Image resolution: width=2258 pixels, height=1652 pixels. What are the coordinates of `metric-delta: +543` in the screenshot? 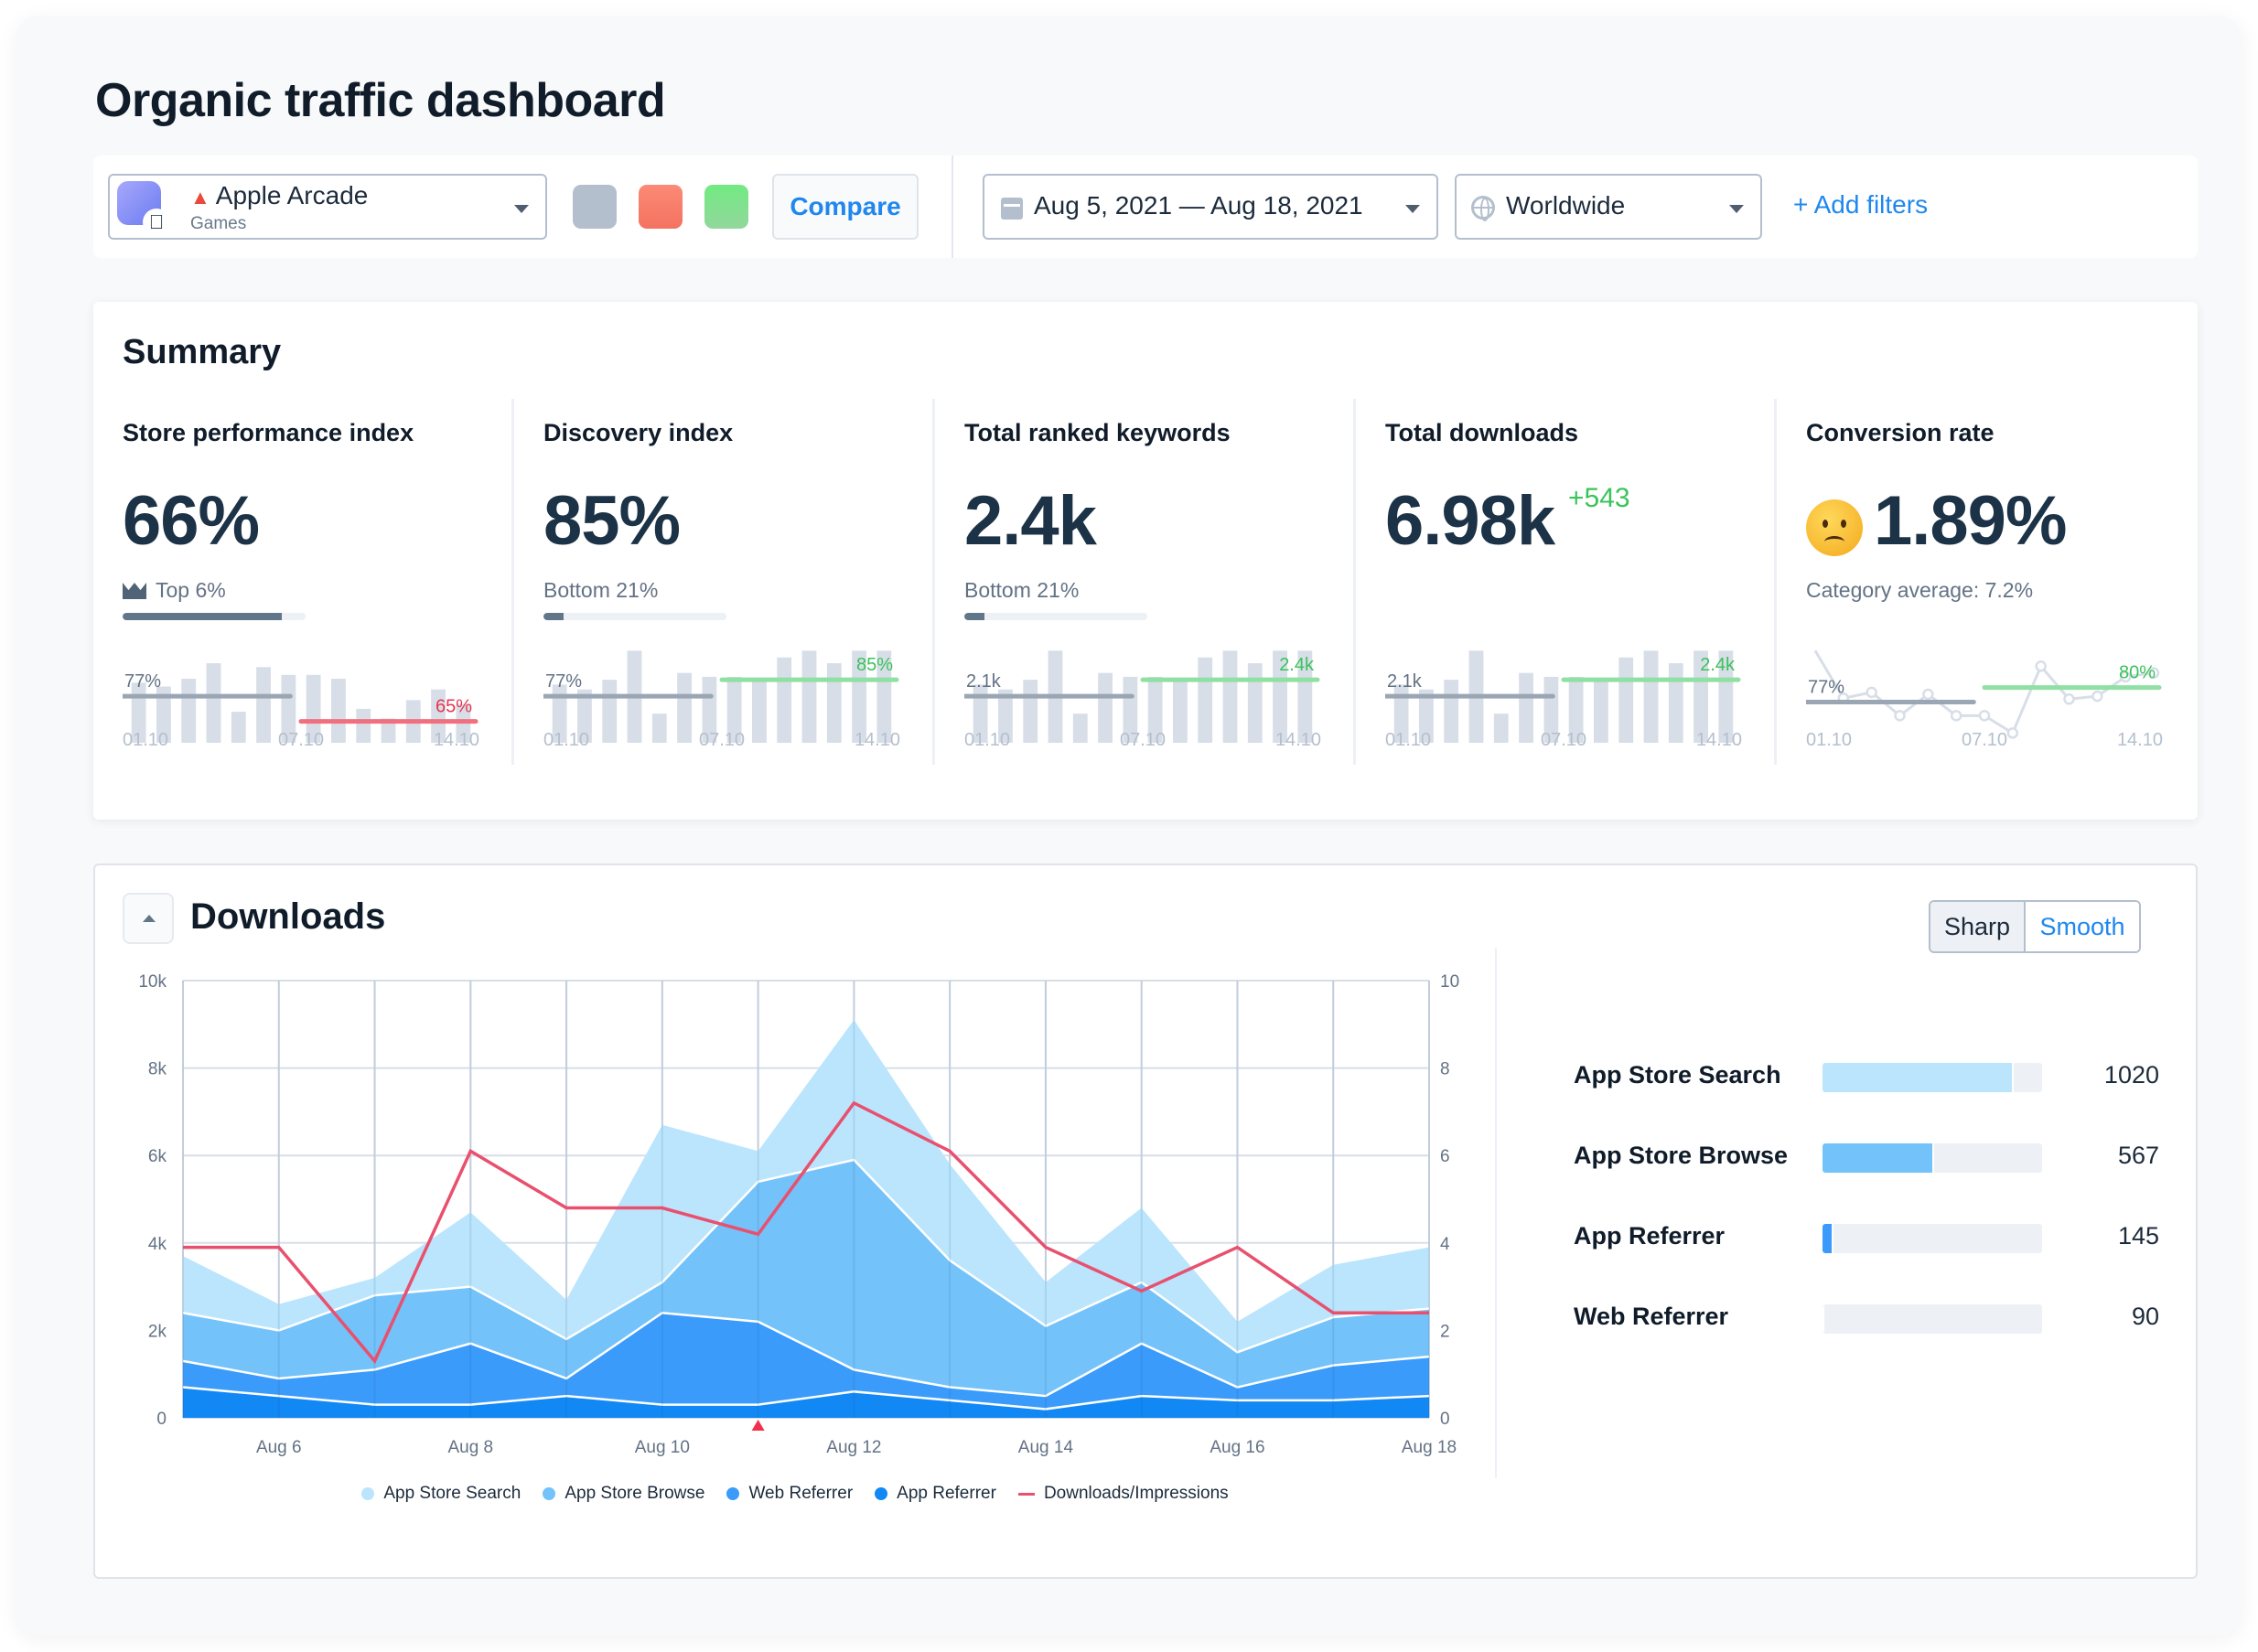 It's located at (1599, 498).